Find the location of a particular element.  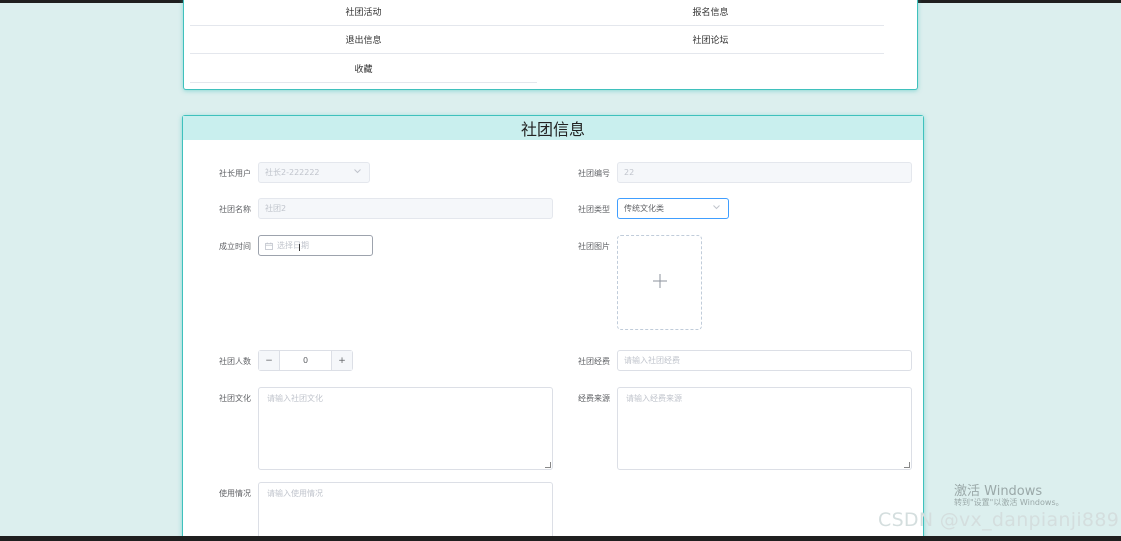

nav-item-signup: 报名信息 is located at coordinates (710, 13).